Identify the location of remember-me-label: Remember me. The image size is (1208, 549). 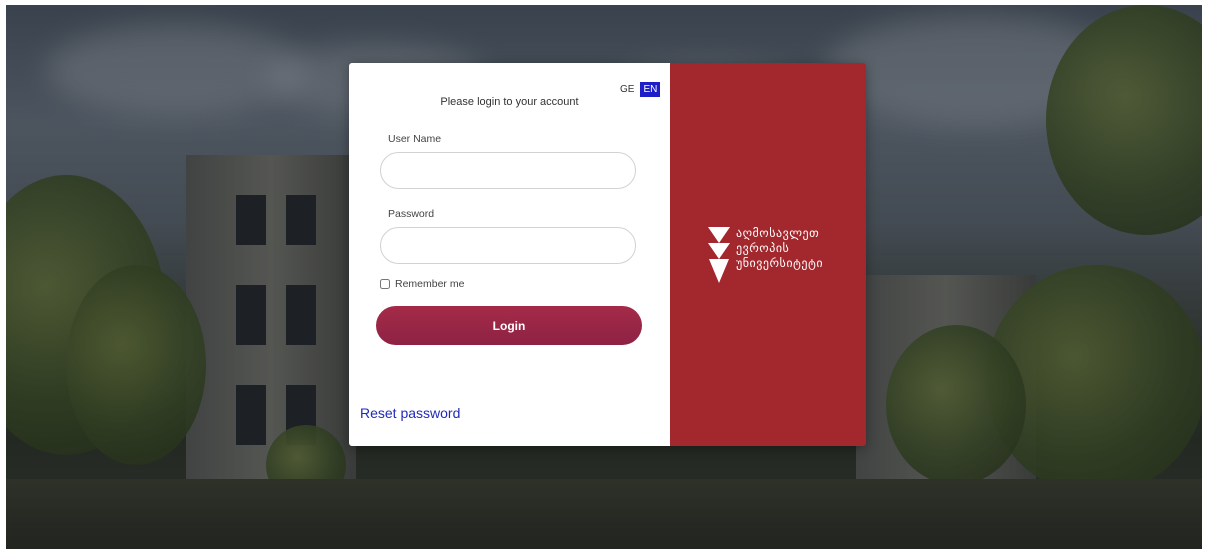
(430, 284).